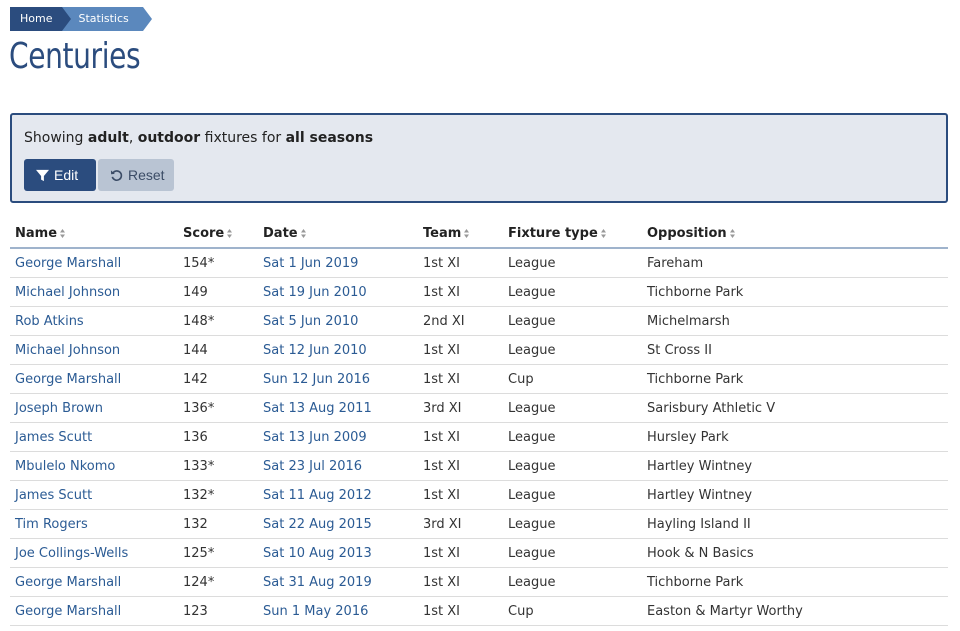 Image resolution: width=960 pixels, height=631 pixels. I want to click on fixture-date-link: Sat 13 Jun 2009, so click(315, 437).